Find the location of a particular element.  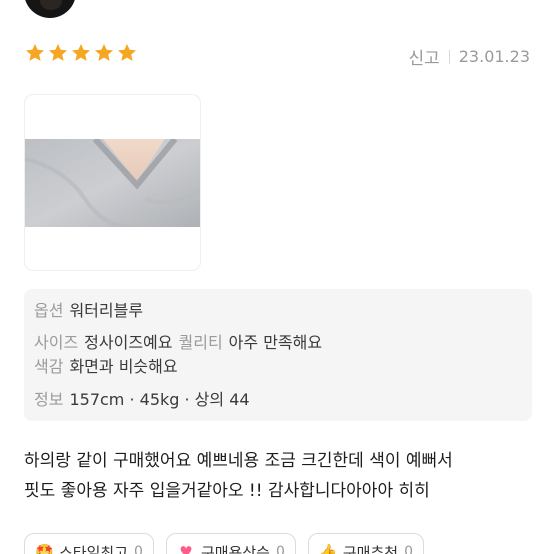

reviewer-avatar is located at coordinates (50, 9).